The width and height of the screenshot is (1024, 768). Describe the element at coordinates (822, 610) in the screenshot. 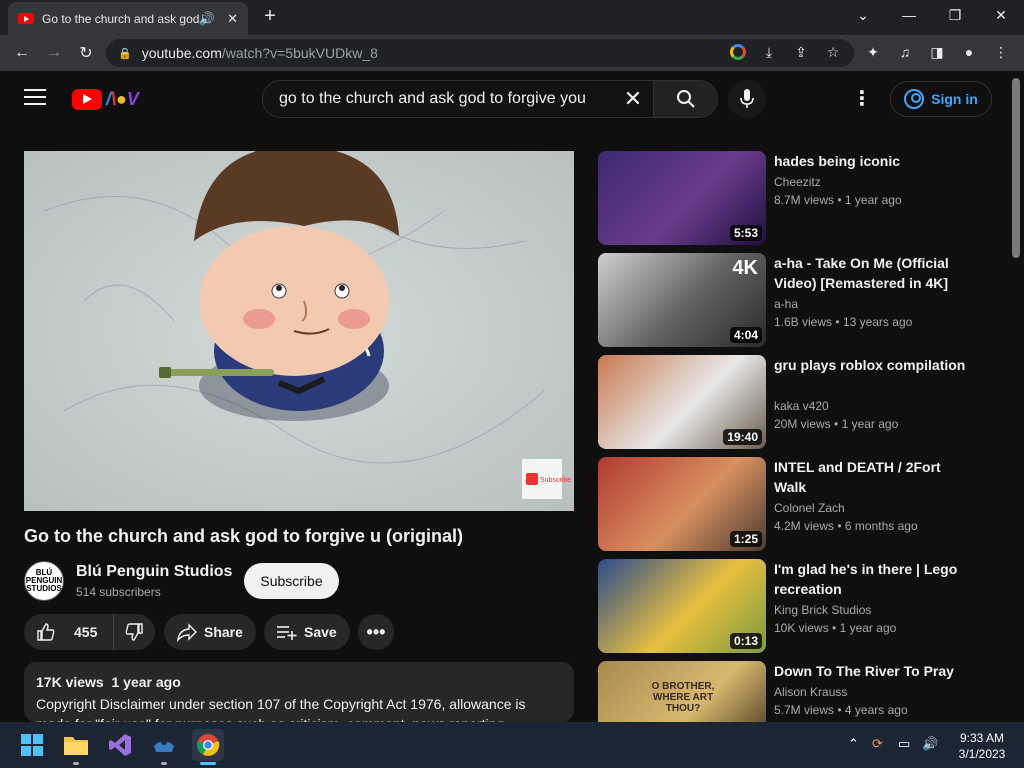

I see `recommended-channel: King Brick Studios` at that location.